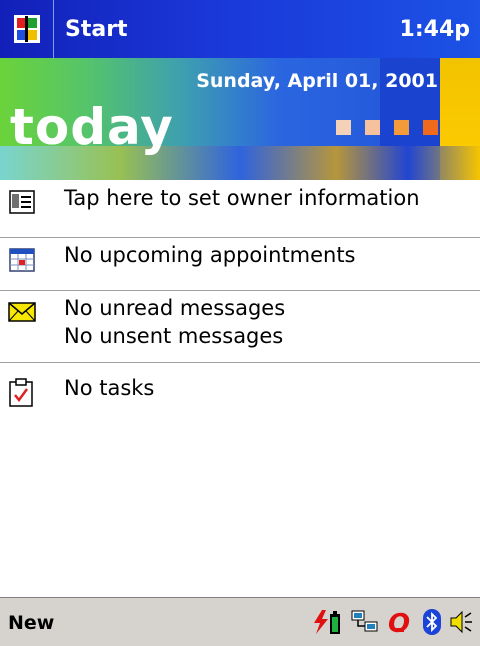 This screenshot has height=646, width=480. What do you see at coordinates (92, 127) in the screenshot?
I see `today-title: today` at bounding box center [92, 127].